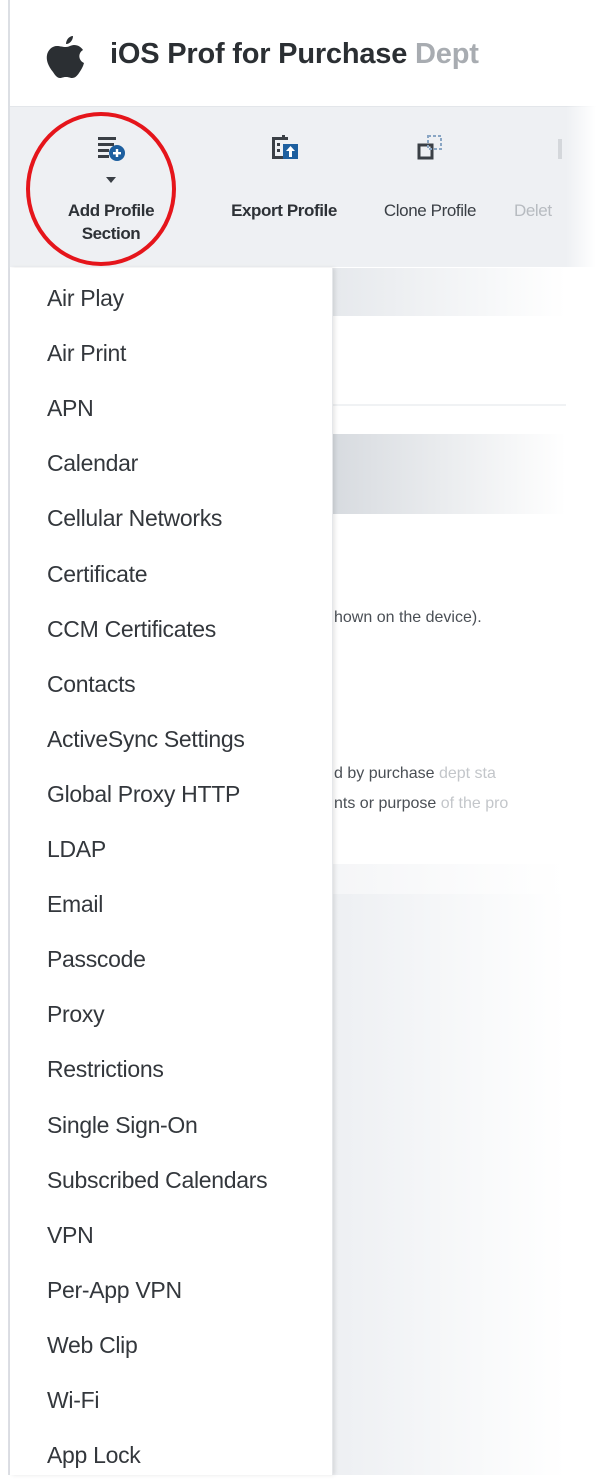 The image size is (596, 1483). Describe the element at coordinates (408, 617) in the screenshot. I see `background-text-device: hown on the device).` at that location.